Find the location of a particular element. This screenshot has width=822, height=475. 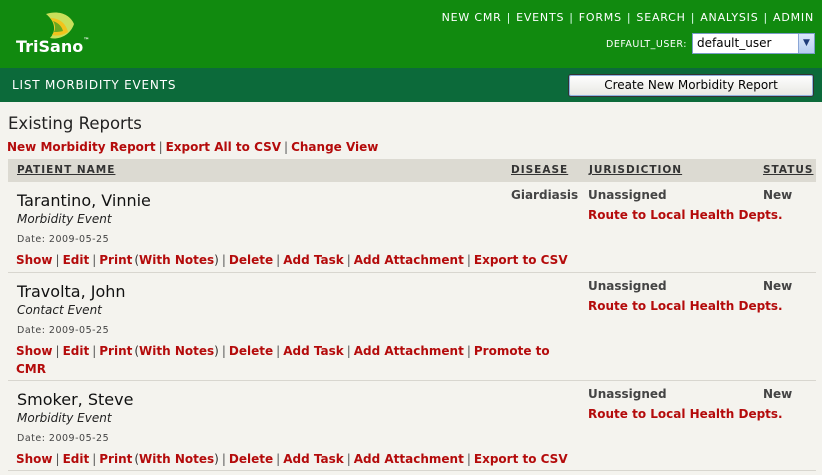

new-morbidity-report-link: New Morbidity Report is located at coordinates (81, 147).